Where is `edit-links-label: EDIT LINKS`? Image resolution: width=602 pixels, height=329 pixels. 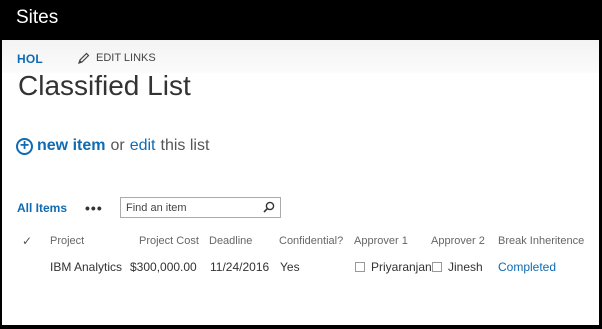 edit-links-label: EDIT LINKS is located at coordinates (126, 58).